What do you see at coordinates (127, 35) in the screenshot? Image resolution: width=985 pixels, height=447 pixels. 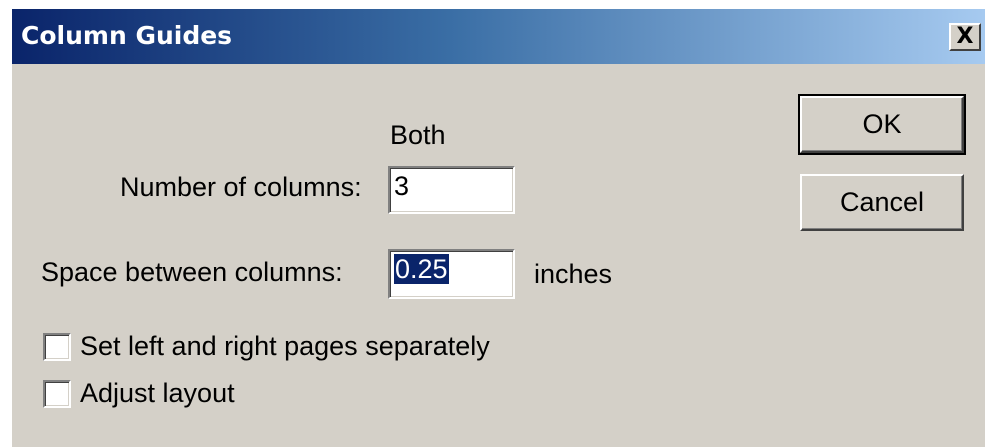 I see `dialog-title: Column Guides` at bounding box center [127, 35].